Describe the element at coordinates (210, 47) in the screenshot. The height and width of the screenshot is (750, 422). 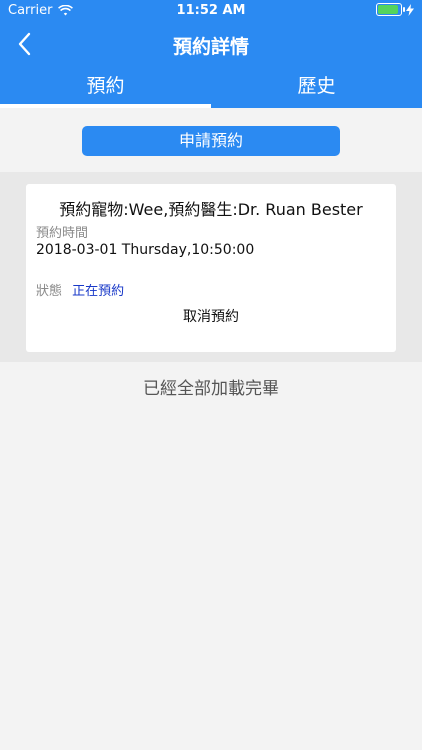
I see `page-title: 預約詳情` at that location.